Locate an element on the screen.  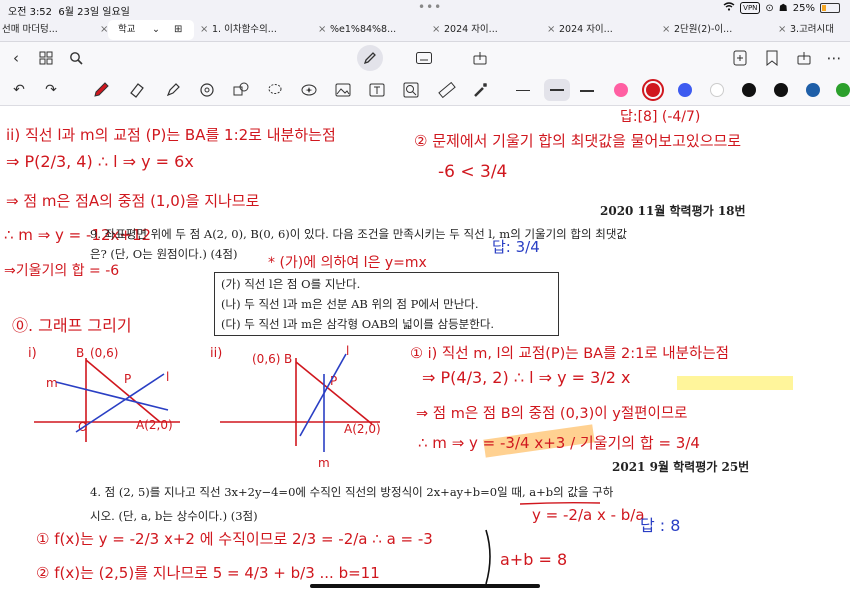
source-label-2: 2021 9월 학력평가 25번 is located at coordinates (681, 467).